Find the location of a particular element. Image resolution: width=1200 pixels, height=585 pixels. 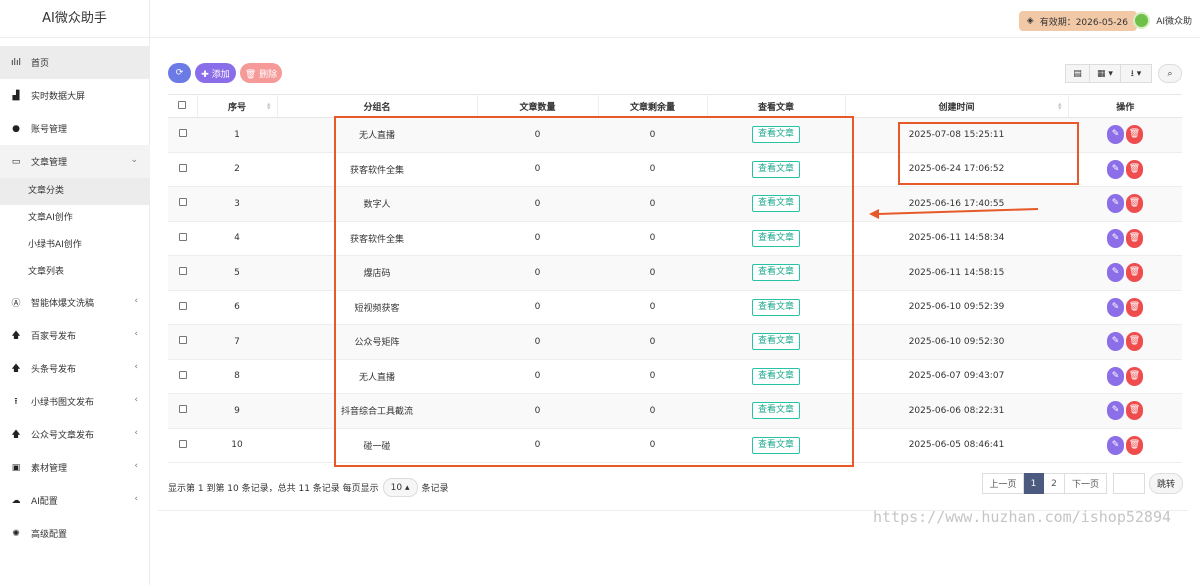

col-header-created: 创建时间 ▴ ▾ is located at coordinates (957, 106).